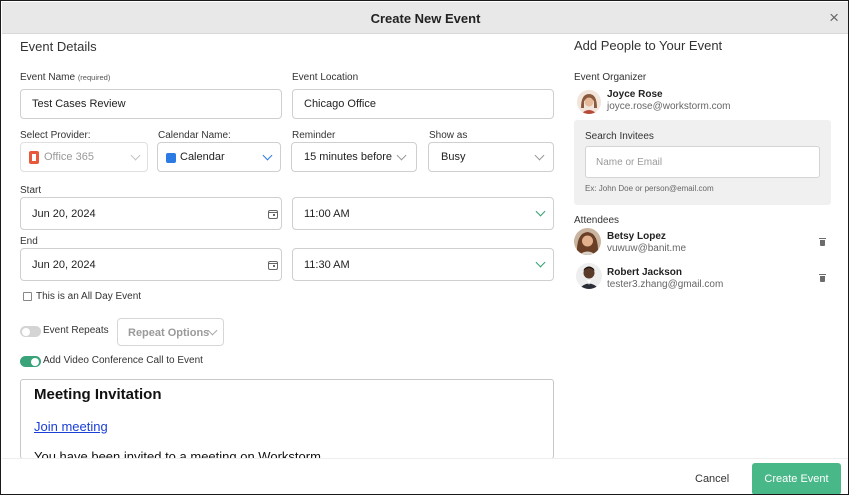 The image size is (849, 495). Describe the element at coordinates (597, 220) in the screenshot. I see `attendees-label: Attendees` at that location.